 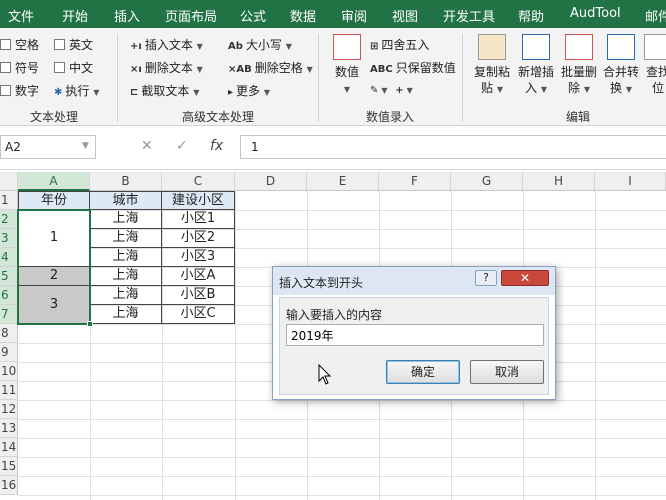 What do you see at coordinates (54, 200) in the screenshot?
I see `header-cell-year: 年份` at bounding box center [54, 200].